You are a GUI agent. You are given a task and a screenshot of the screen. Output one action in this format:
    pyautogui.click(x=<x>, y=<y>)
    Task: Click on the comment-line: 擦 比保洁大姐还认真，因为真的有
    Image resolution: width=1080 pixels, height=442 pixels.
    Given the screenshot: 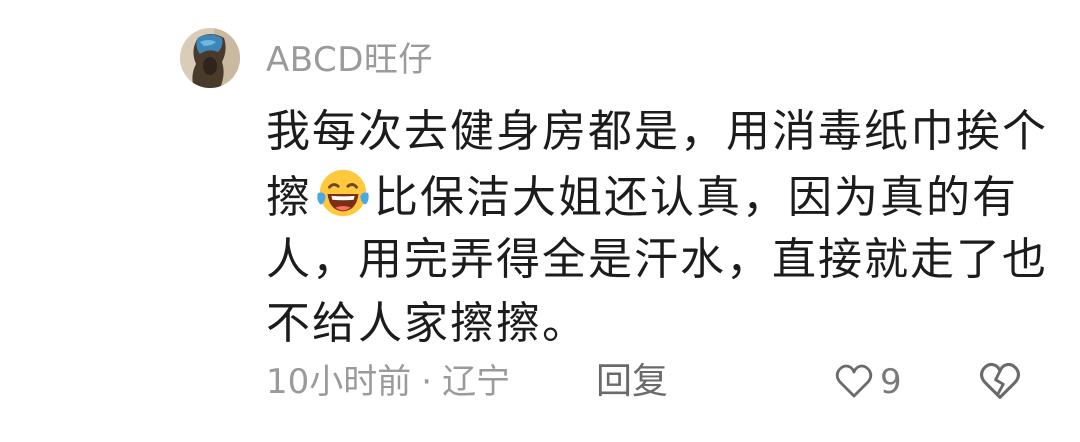 What is the action you would take?
    pyautogui.click(x=656, y=196)
    